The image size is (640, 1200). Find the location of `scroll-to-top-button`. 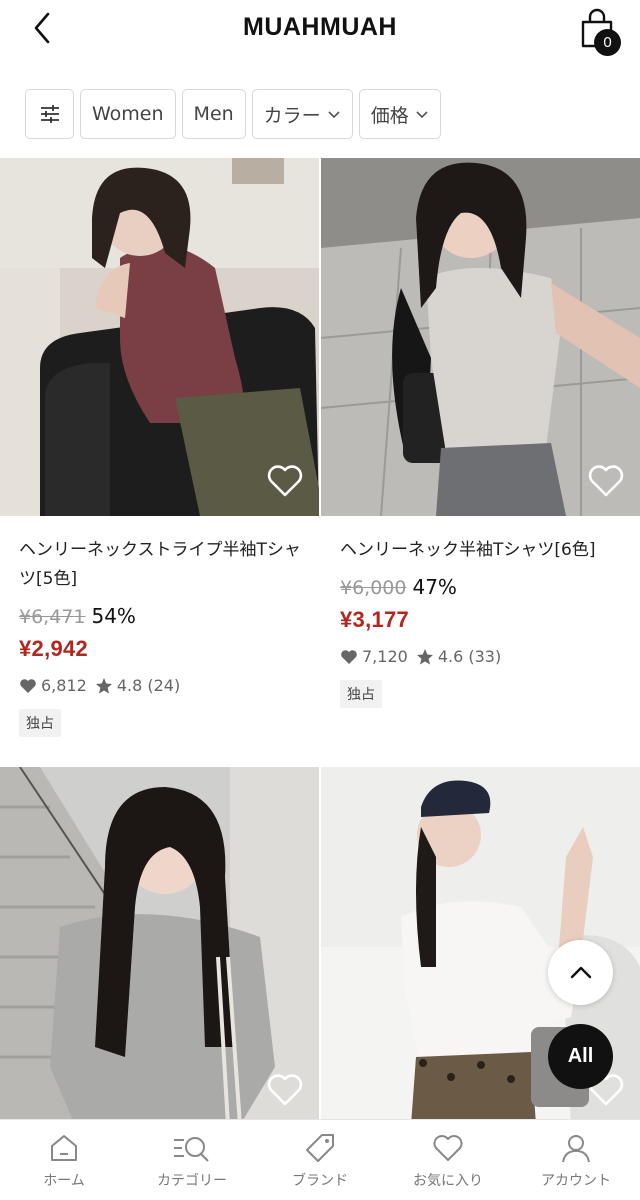

scroll-to-top-button is located at coordinates (580, 972).